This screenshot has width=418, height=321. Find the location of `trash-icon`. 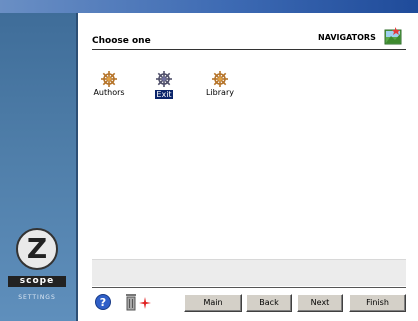

trash-icon is located at coordinates (131, 302).